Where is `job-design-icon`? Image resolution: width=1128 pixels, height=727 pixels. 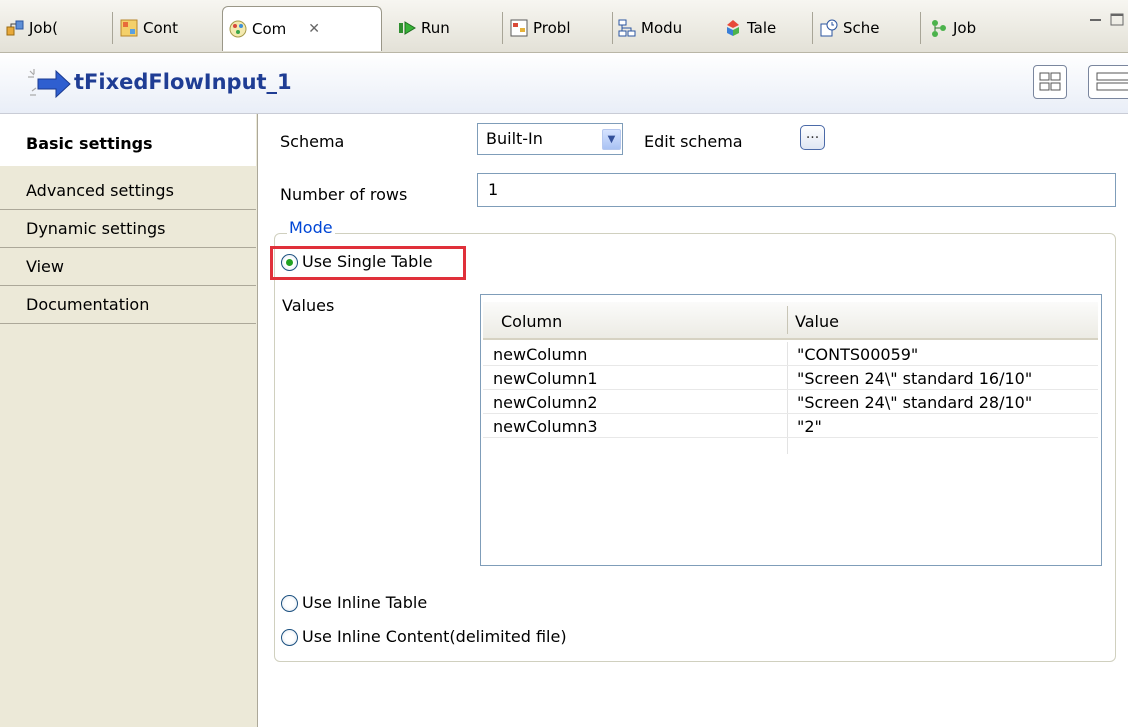
job-design-icon is located at coordinates (15, 28).